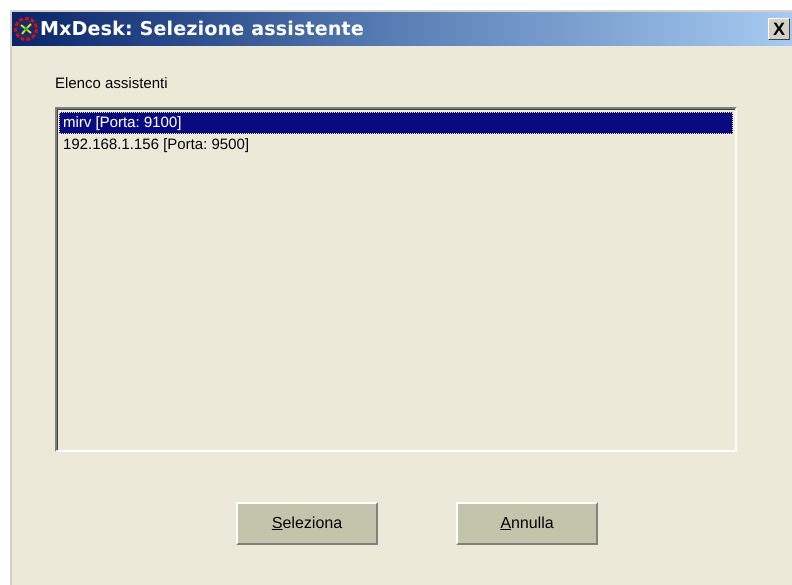  I want to click on window-title: MxDesk: Selezione assistente, so click(202, 29).